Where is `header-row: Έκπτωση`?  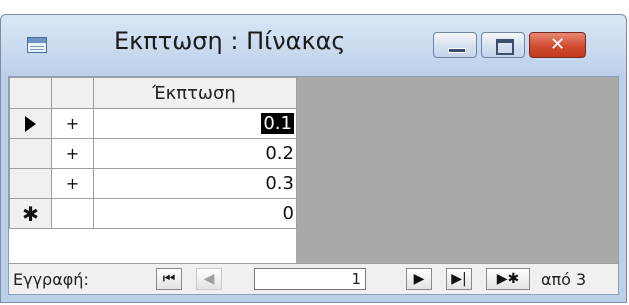
header-row: Έκπτωση is located at coordinates (153, 93).